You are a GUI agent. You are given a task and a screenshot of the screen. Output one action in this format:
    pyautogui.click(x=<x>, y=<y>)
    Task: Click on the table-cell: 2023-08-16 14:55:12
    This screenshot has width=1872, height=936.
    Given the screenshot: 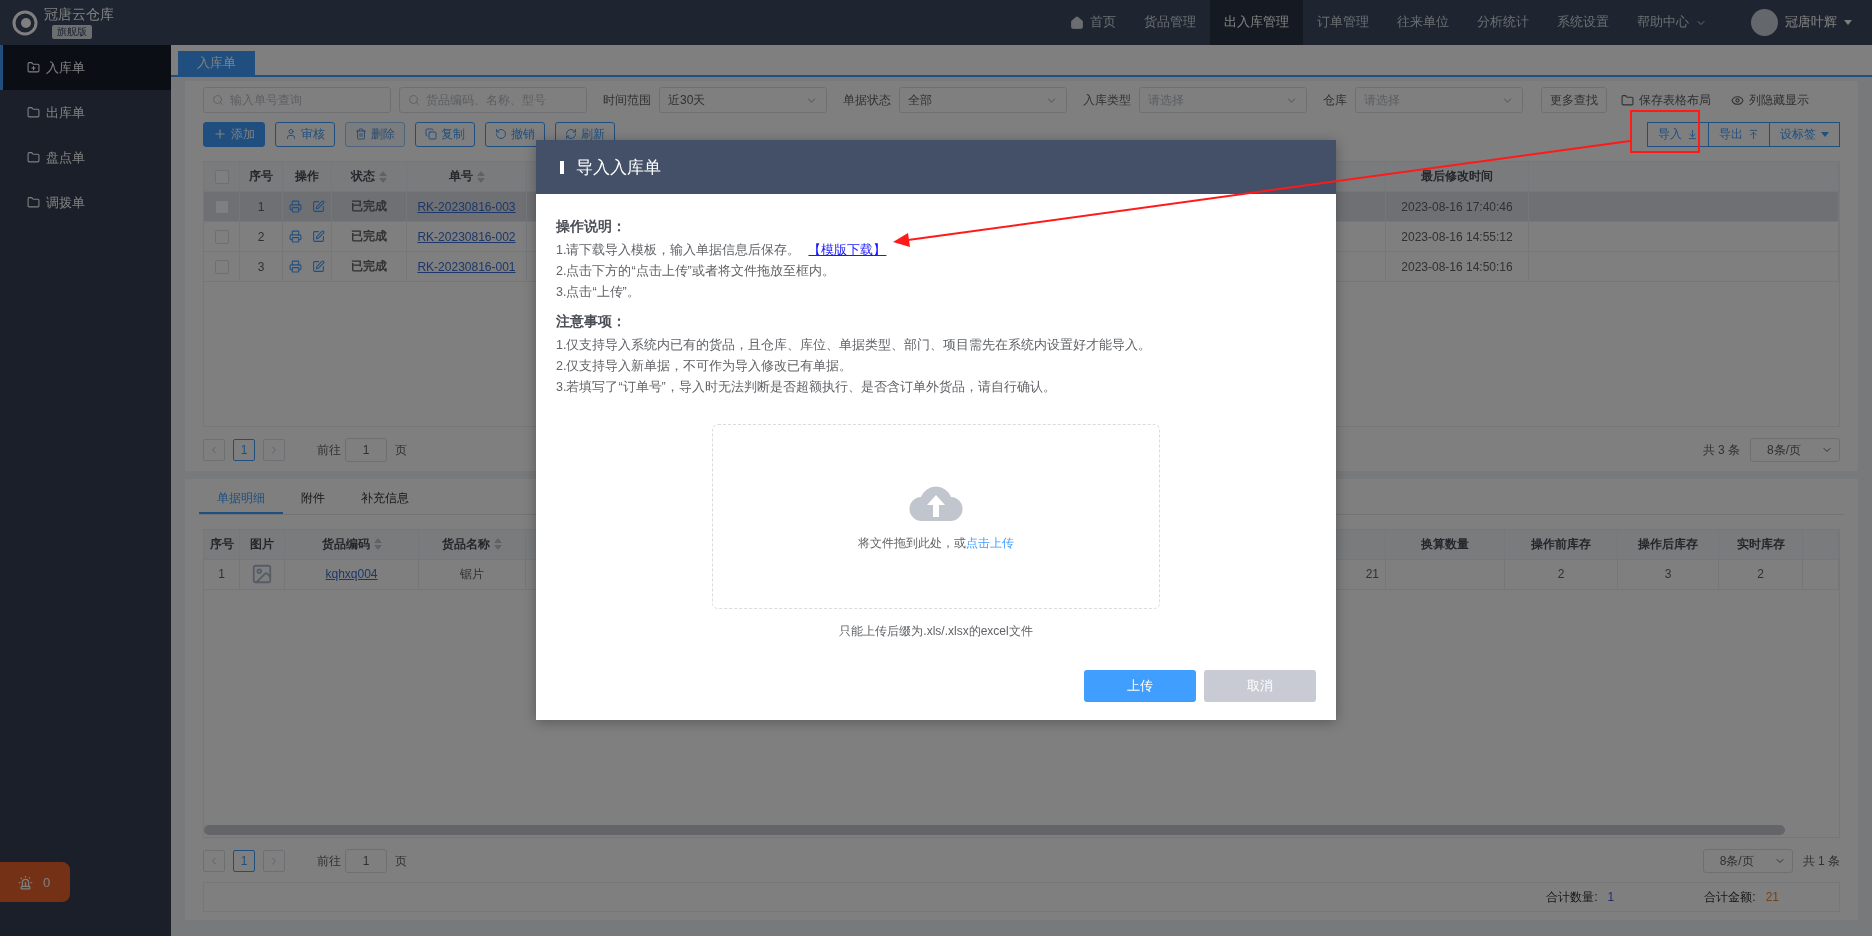 What is the action you would take?
    pyautogui.click(x=1457, y=236)
    